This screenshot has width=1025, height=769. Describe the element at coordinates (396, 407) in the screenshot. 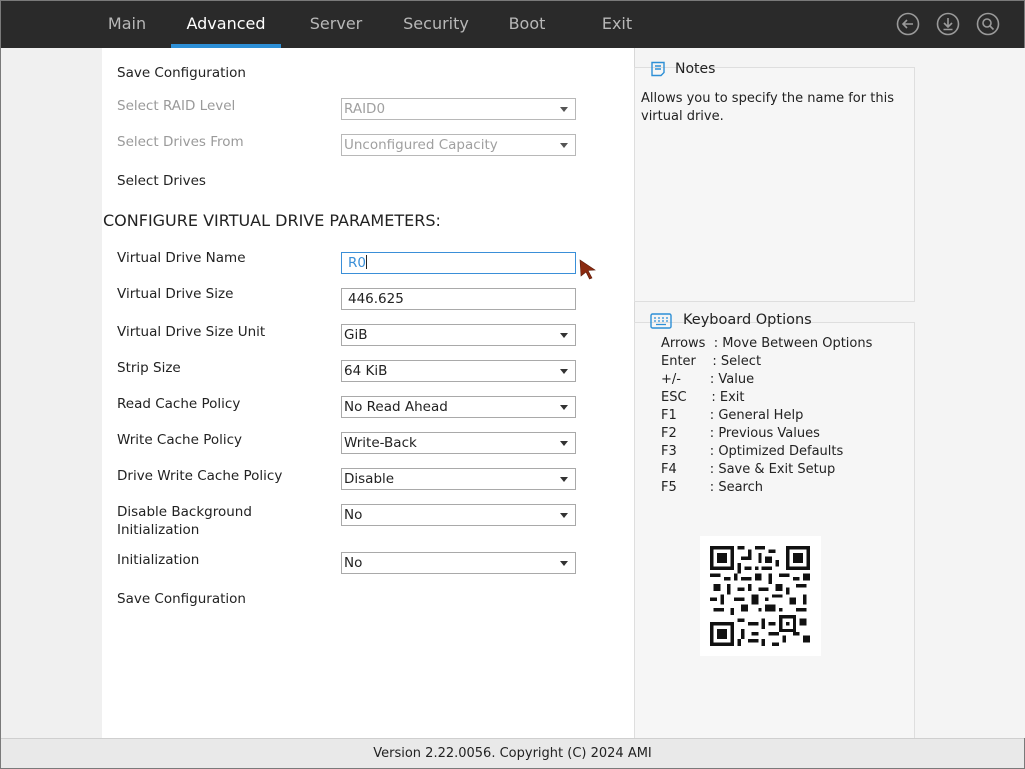

I see `read-cache-value: No Read Ahead` at that location.